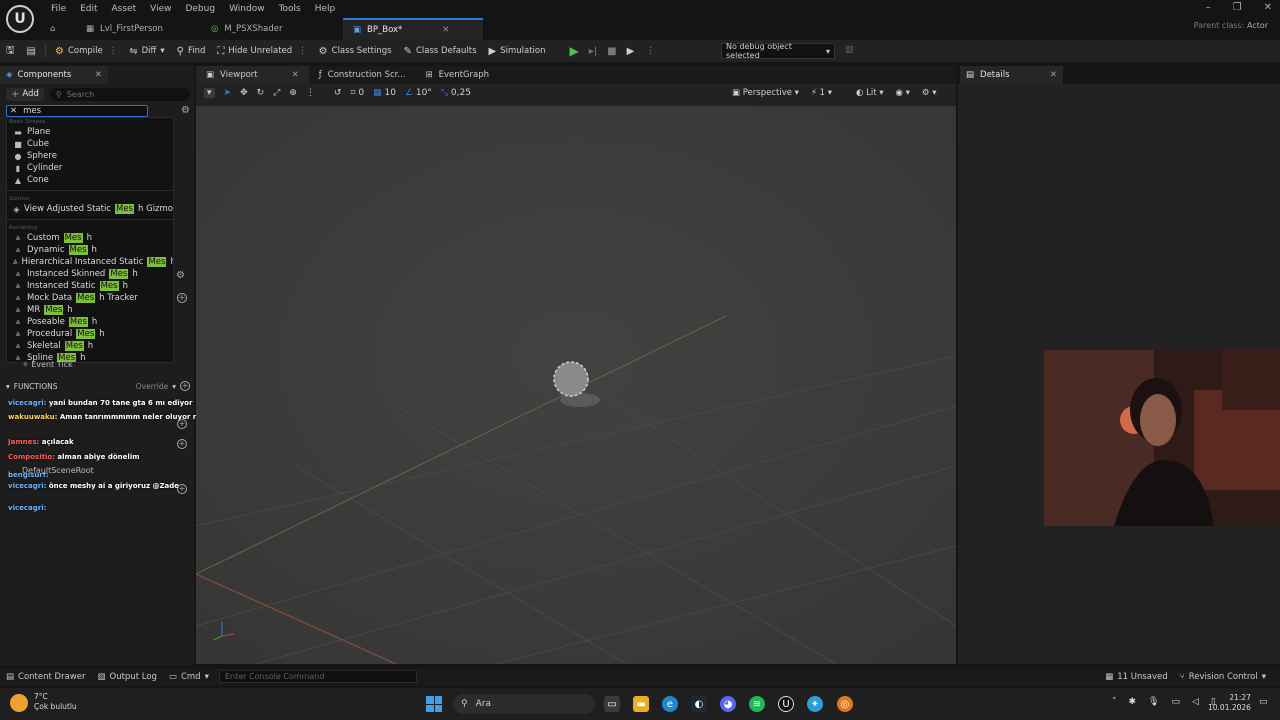 This screenshot has width=1280, height=720. What do you see at coordinates (191, 51) in the screenshot?
I see `find-button: ⚲ Find` at bounding box center [191, 51].